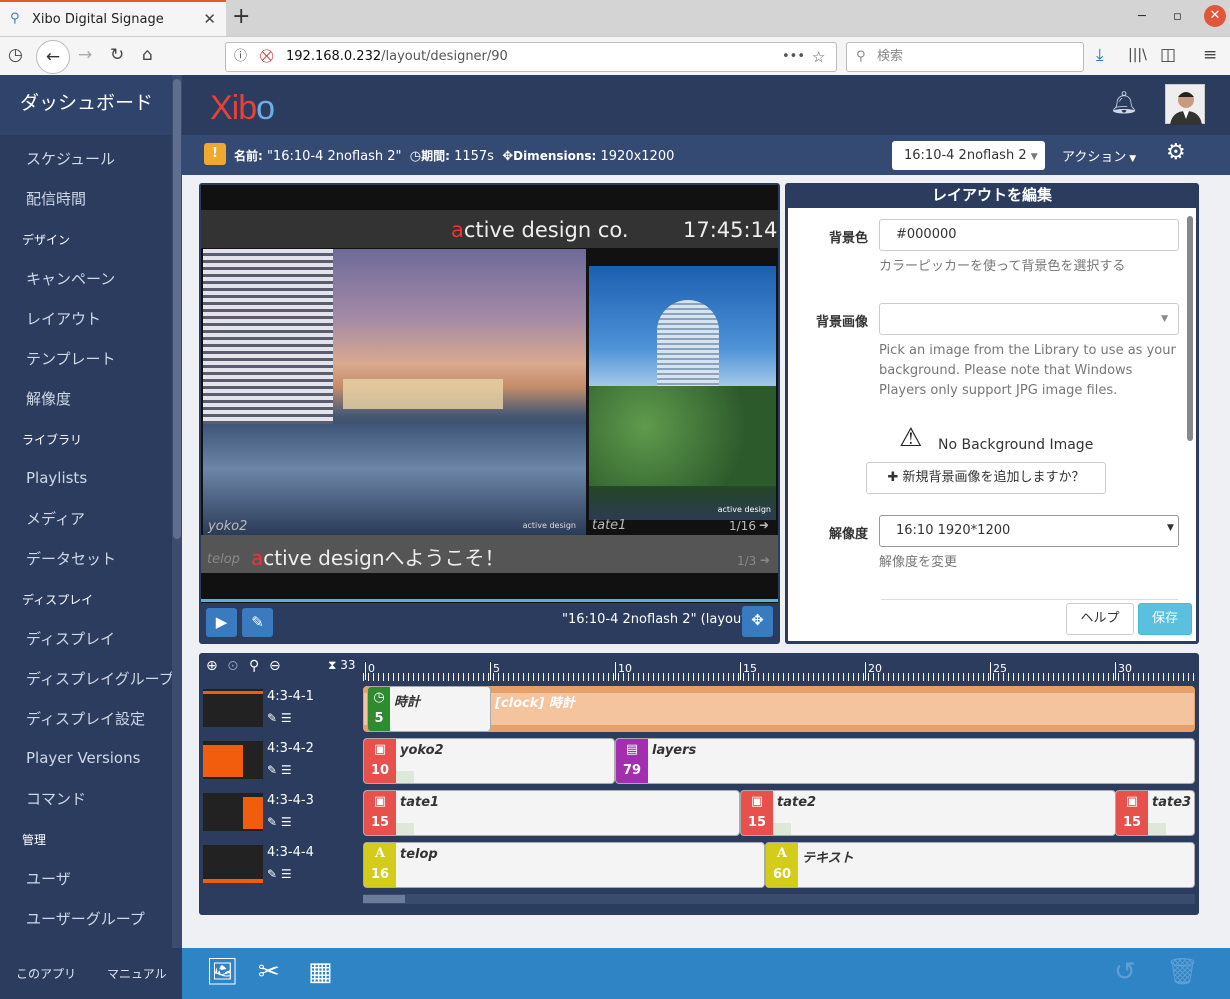 This screenshot has height=999, width=1230. What do you see at coordinates (968, 155) in the screenshot?
I see `layout-select: 16:10-4 2noflash 2 ▼` at bounding box center [968, 155].